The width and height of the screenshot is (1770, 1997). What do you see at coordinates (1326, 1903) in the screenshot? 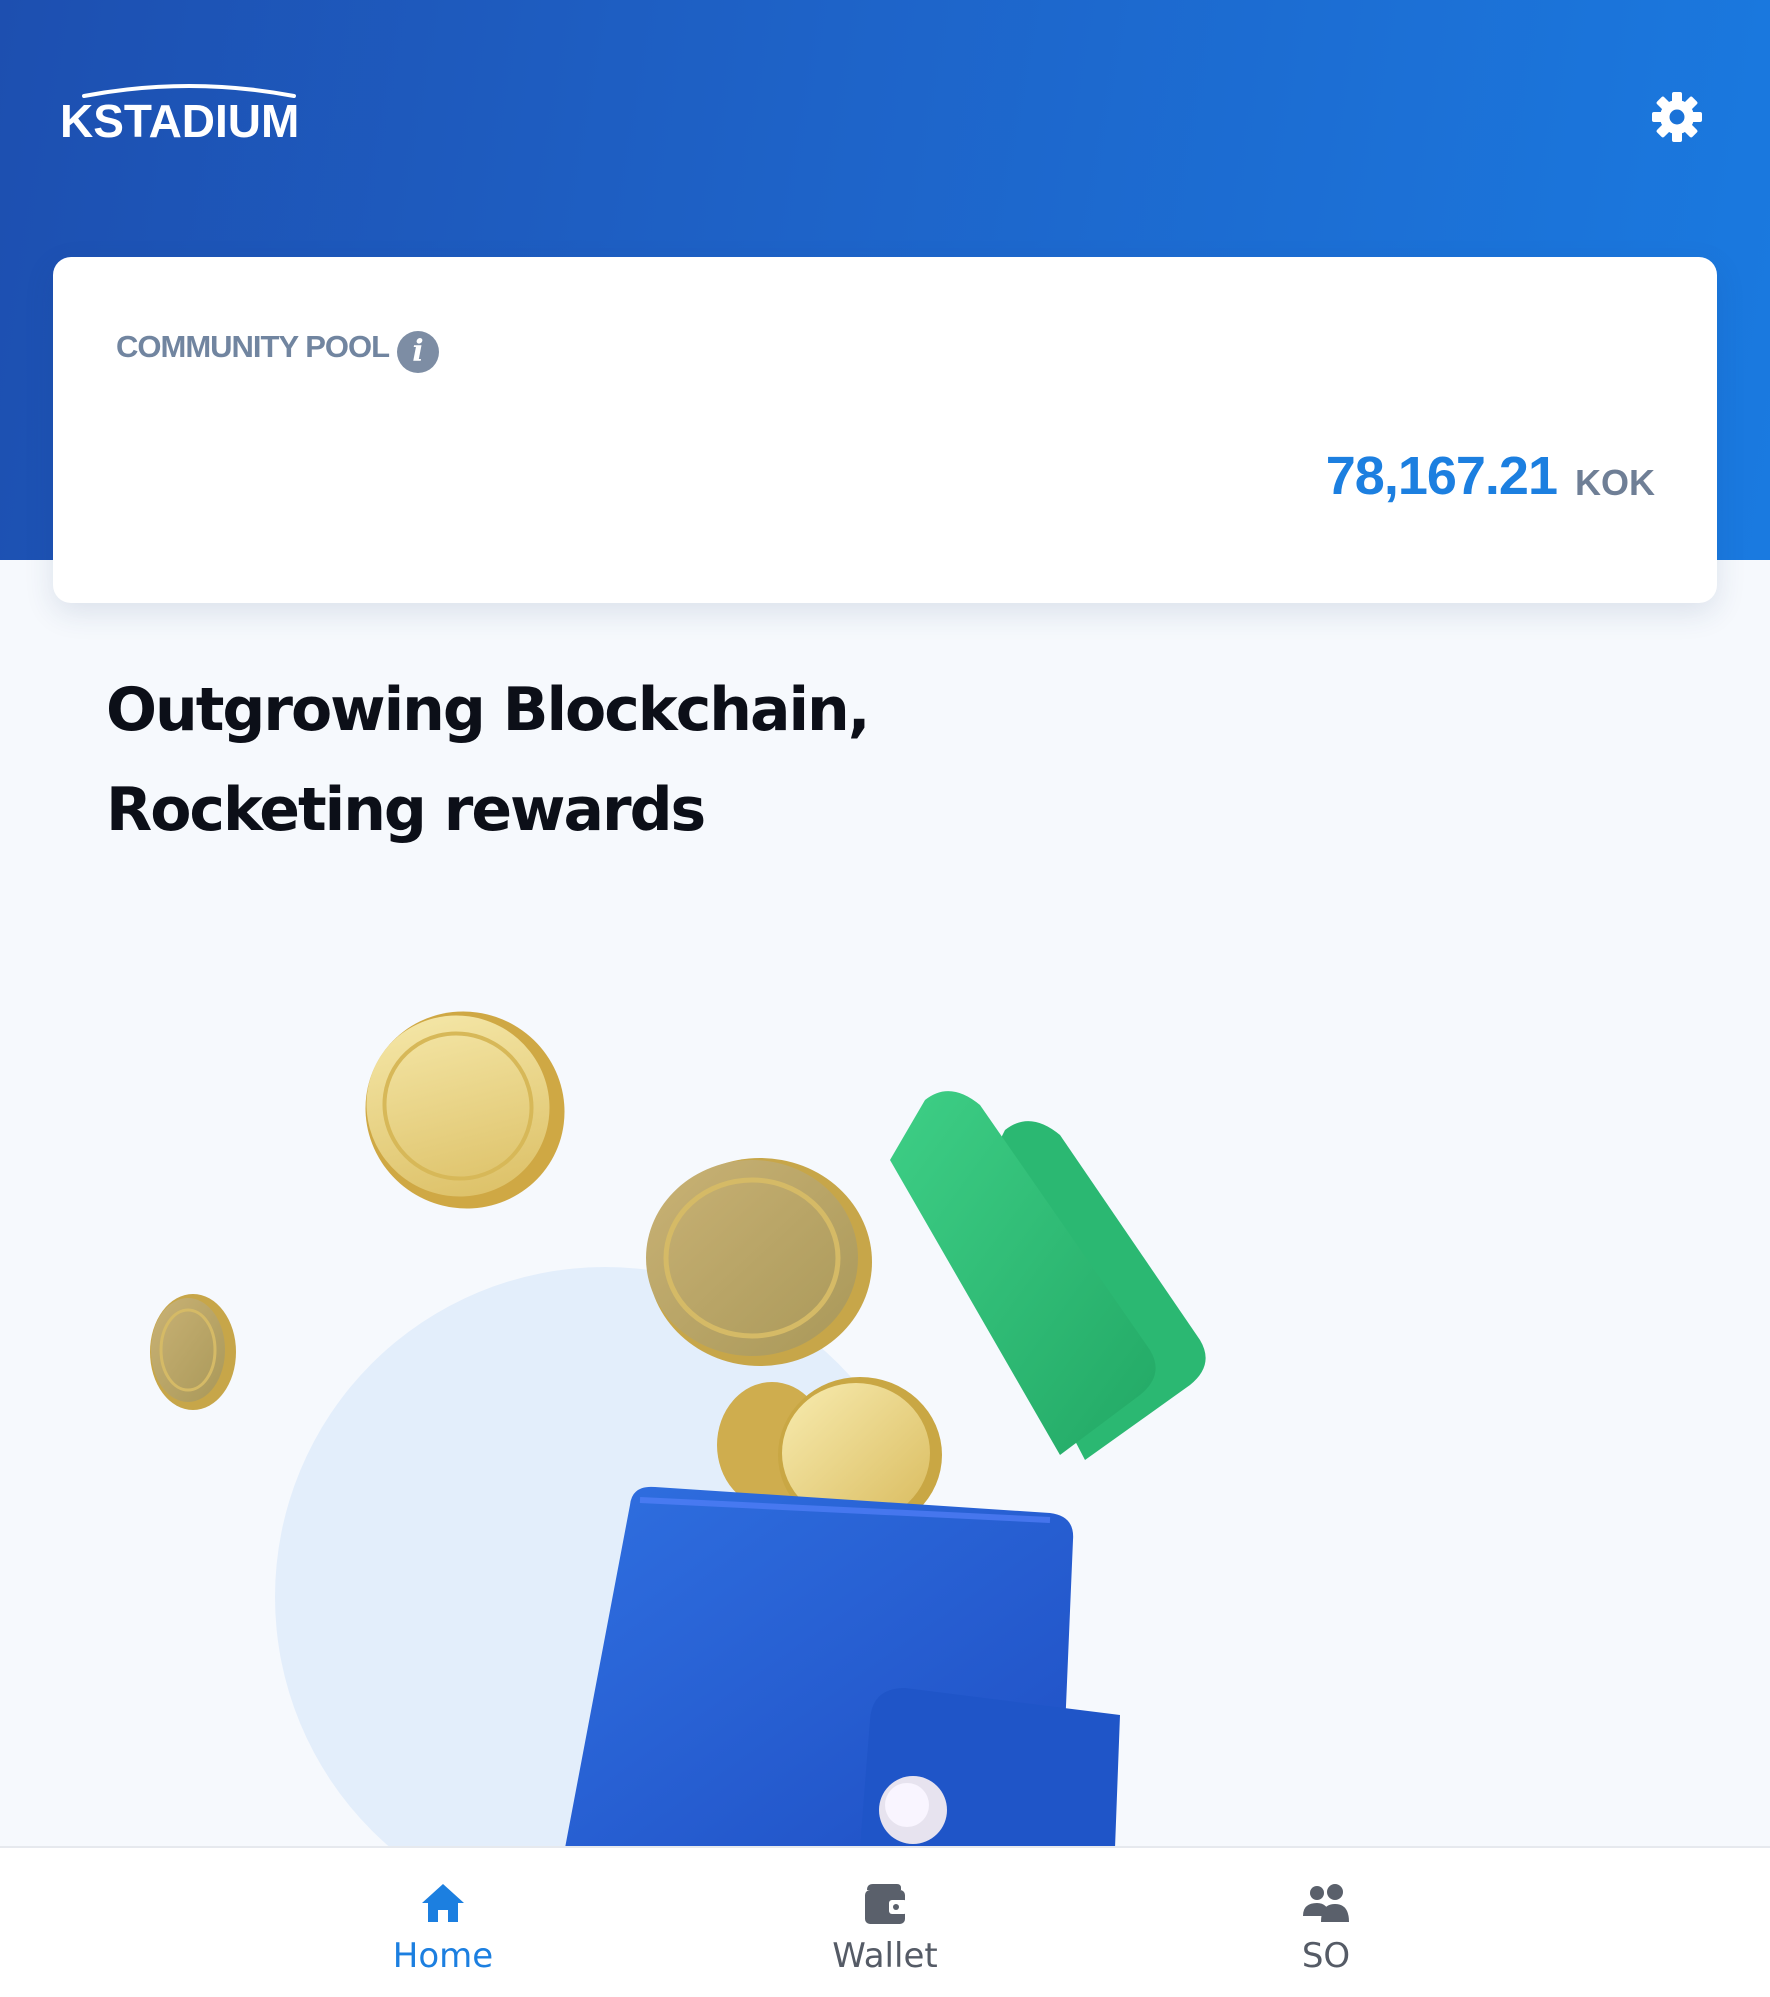
I see `group-icon` at bounding box center [1326, 1903].